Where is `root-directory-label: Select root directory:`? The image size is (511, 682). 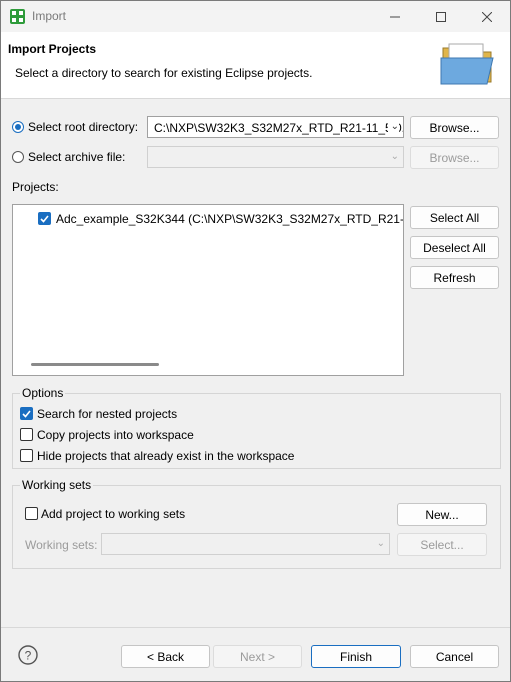 root-directory-label: Select root directory: is located at coordinates (83, 127).